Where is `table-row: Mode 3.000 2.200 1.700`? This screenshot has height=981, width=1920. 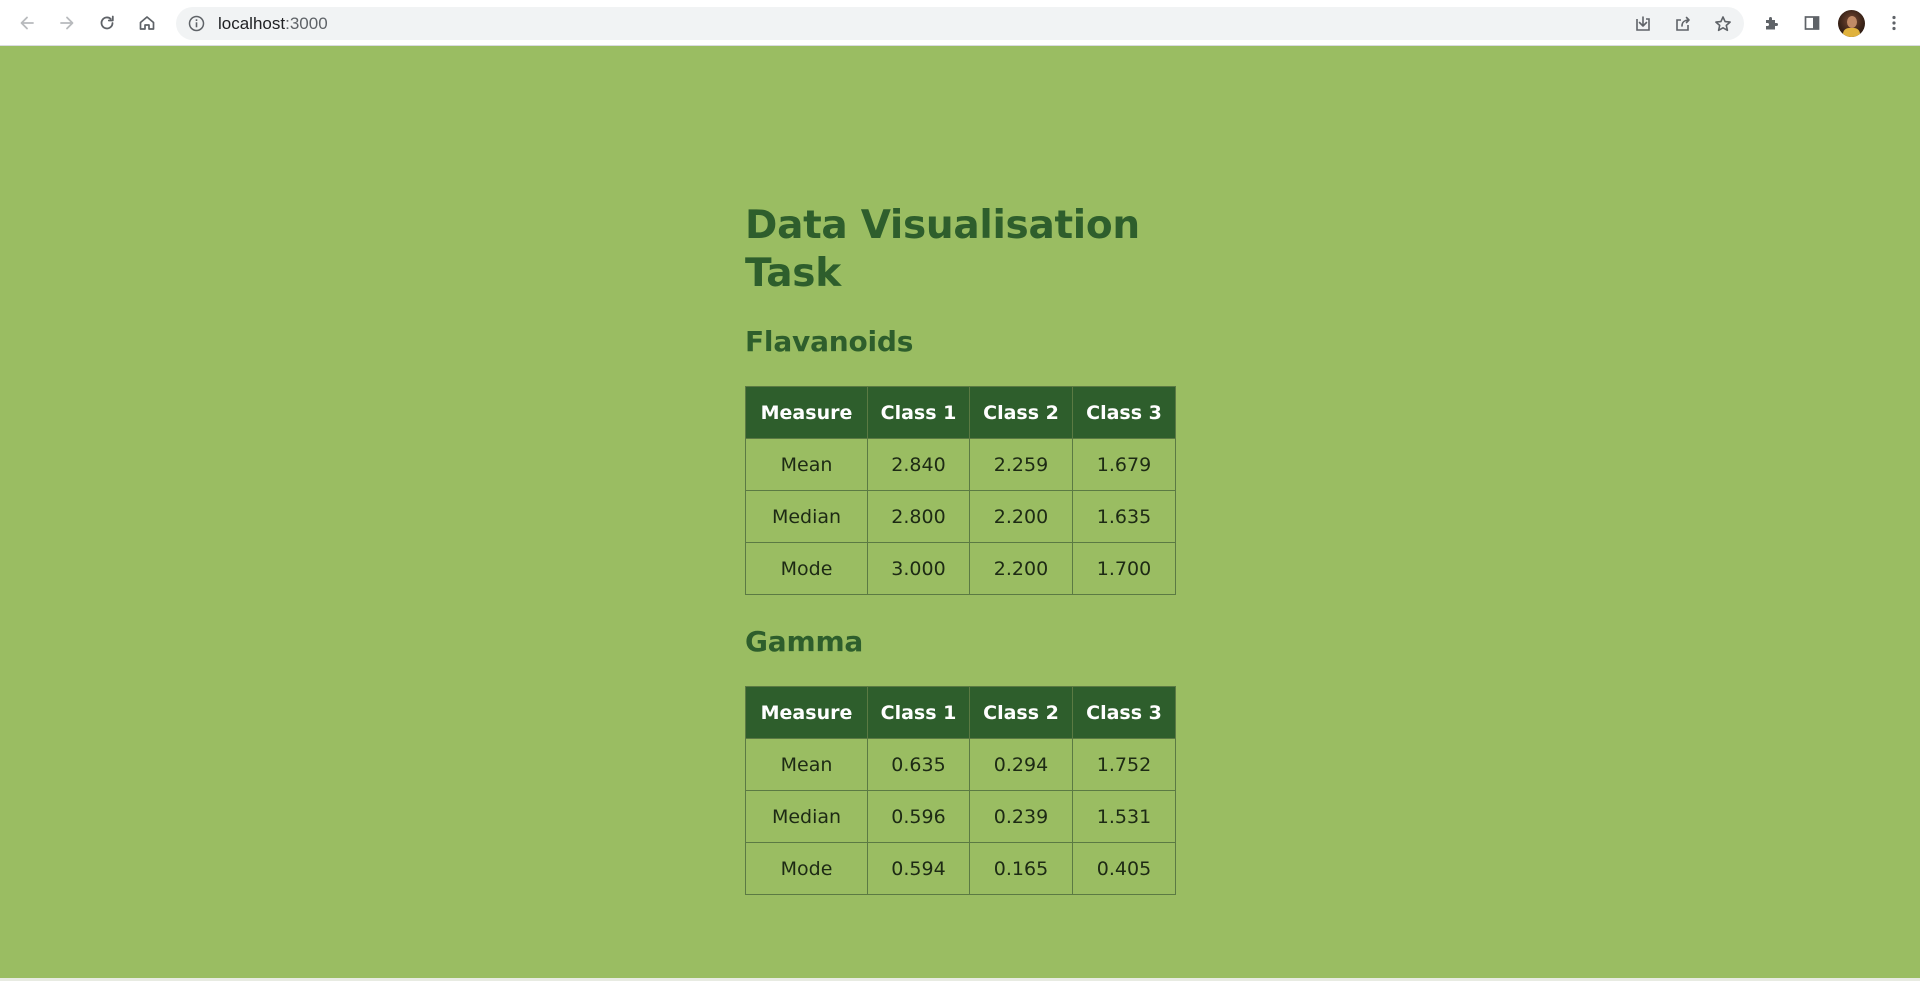 table-row: Mode 3.000 2.200 1.700 is located at coordinates (960, 568).